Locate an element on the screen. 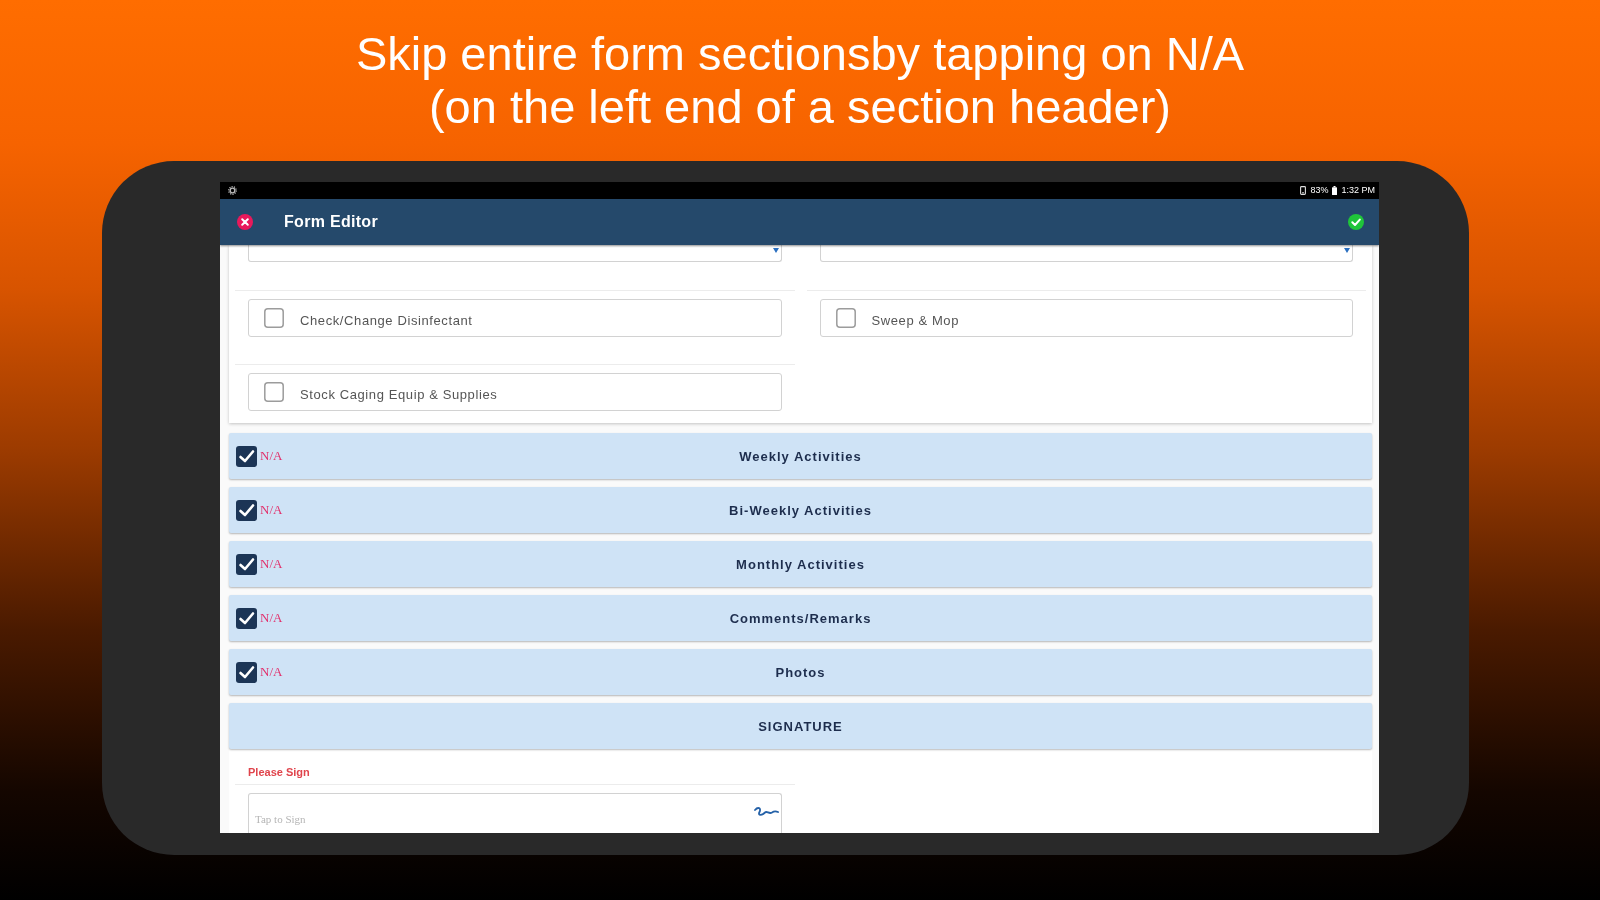 The width and height of the screenshot is (1600, 900). headline: Skip entire form sectionsby tapping on N/A (on the left end of a section header) is located at coordinates (800, 79).